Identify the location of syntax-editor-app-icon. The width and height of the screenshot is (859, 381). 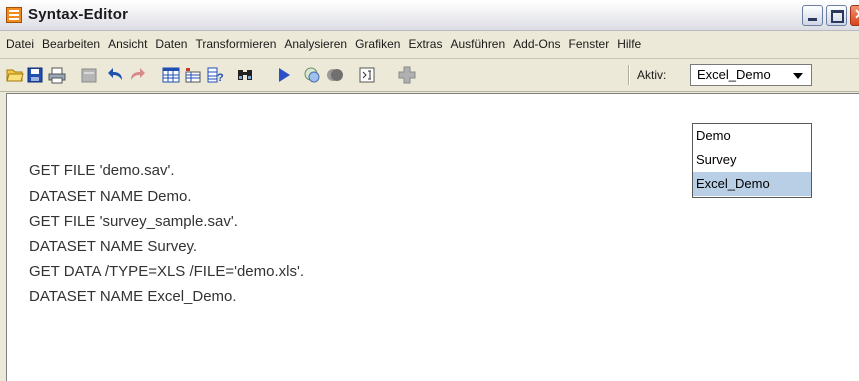
(14, 15).